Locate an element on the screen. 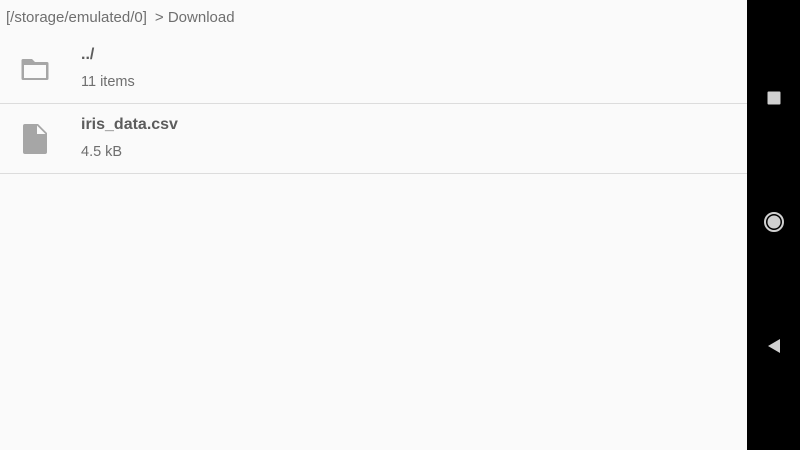 Image resolution: width=800 pixels, height=450 pixels. home-icon is located at coordinates (774, 224).